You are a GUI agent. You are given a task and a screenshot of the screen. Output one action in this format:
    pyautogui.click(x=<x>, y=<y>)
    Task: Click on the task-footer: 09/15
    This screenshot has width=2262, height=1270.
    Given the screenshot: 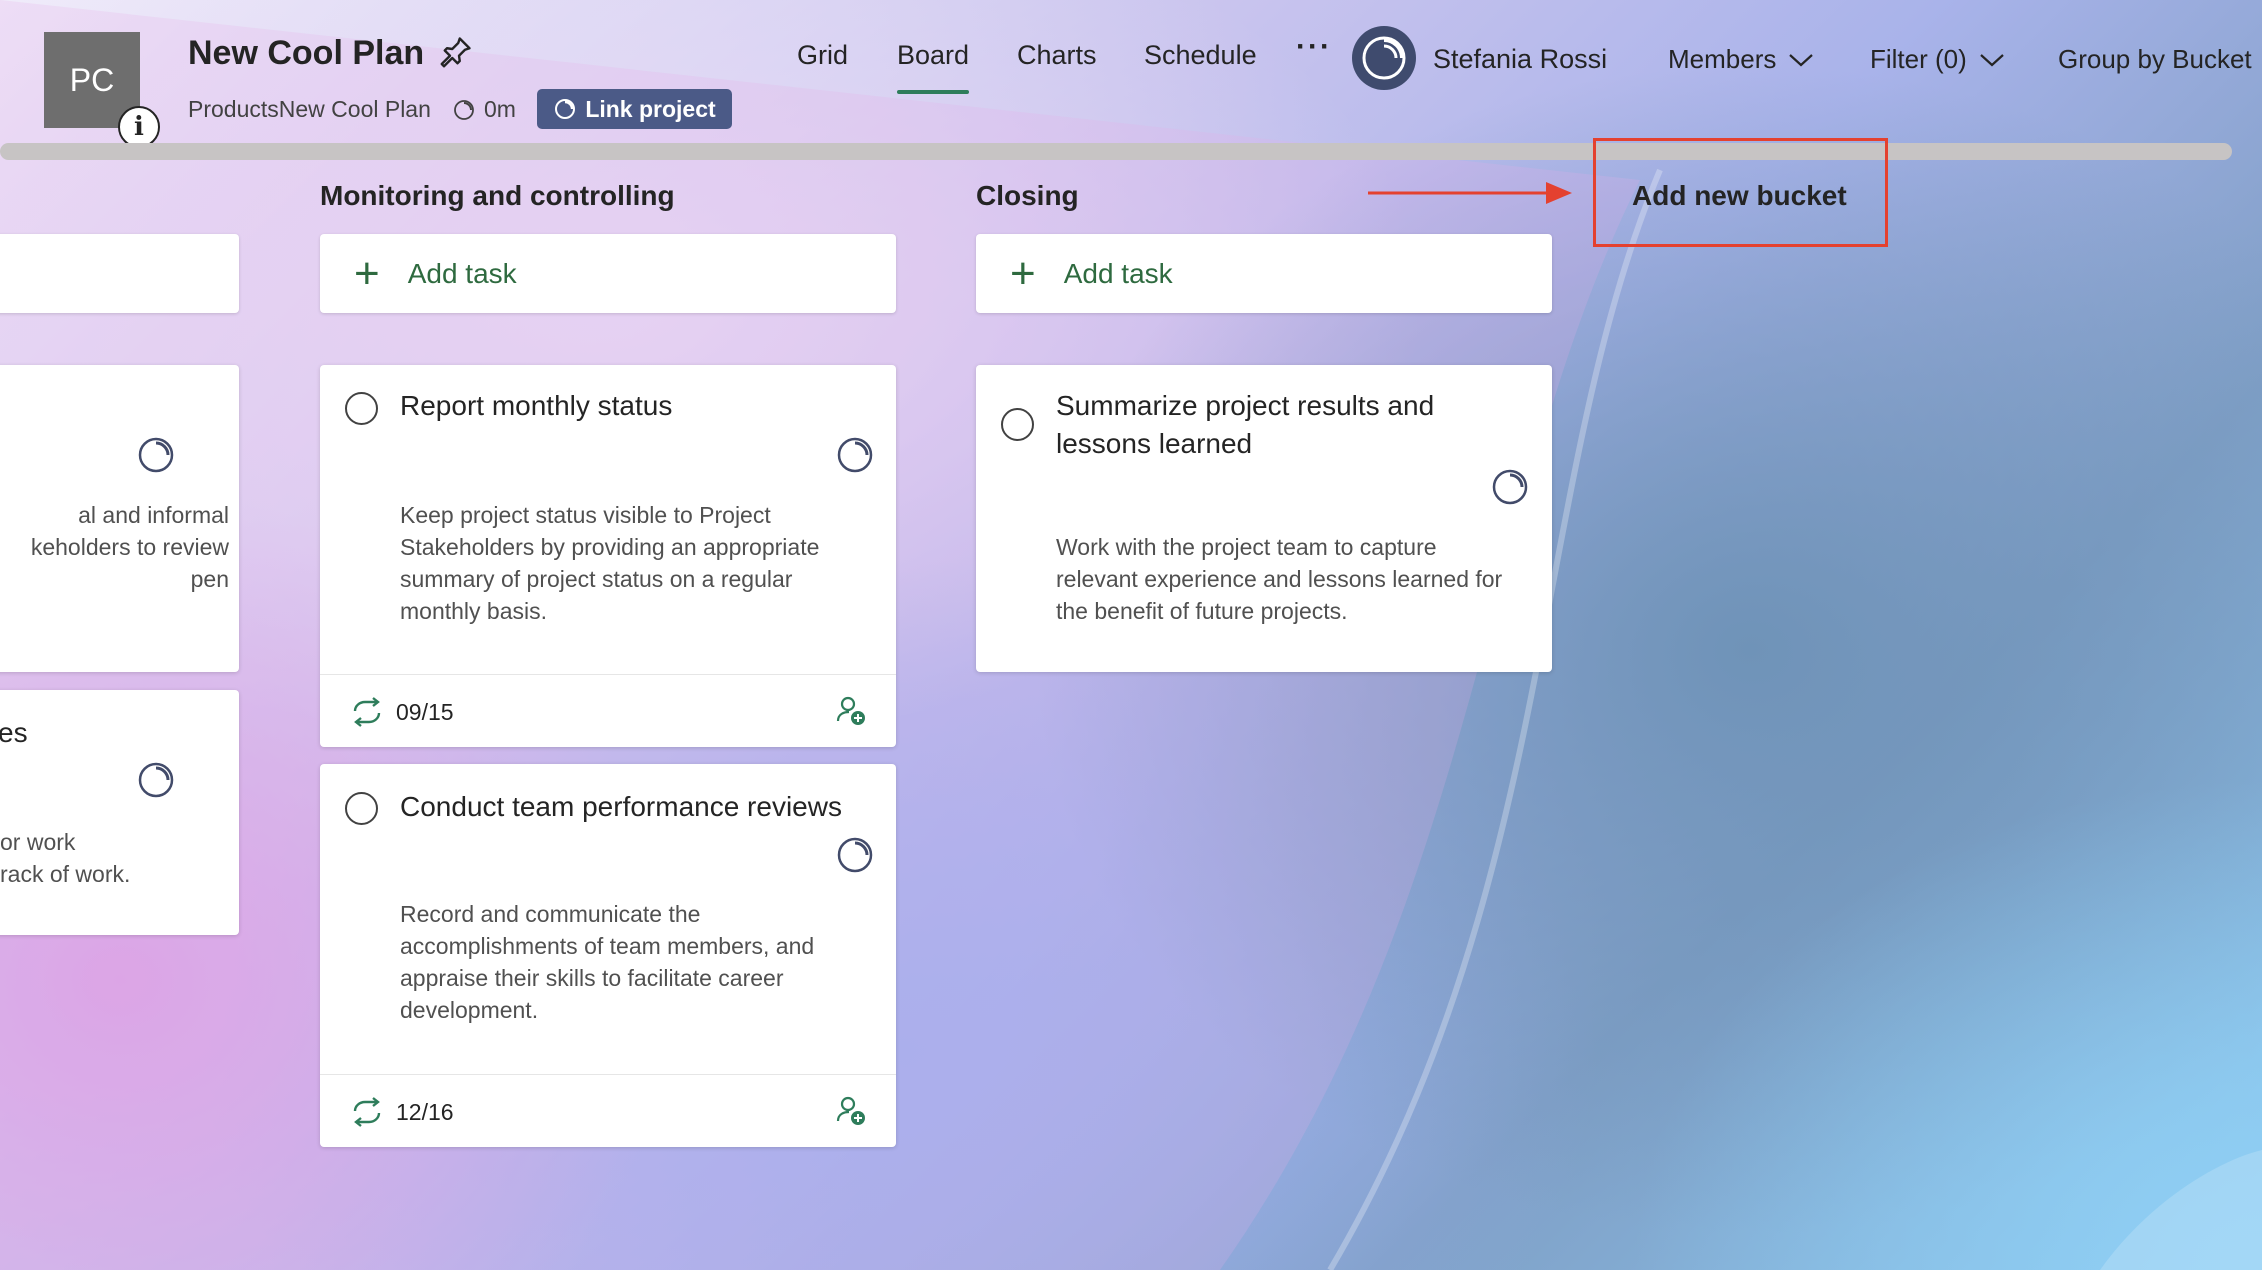 What is the action you would take?
    pyautogui.click(x=608, y=710)
    